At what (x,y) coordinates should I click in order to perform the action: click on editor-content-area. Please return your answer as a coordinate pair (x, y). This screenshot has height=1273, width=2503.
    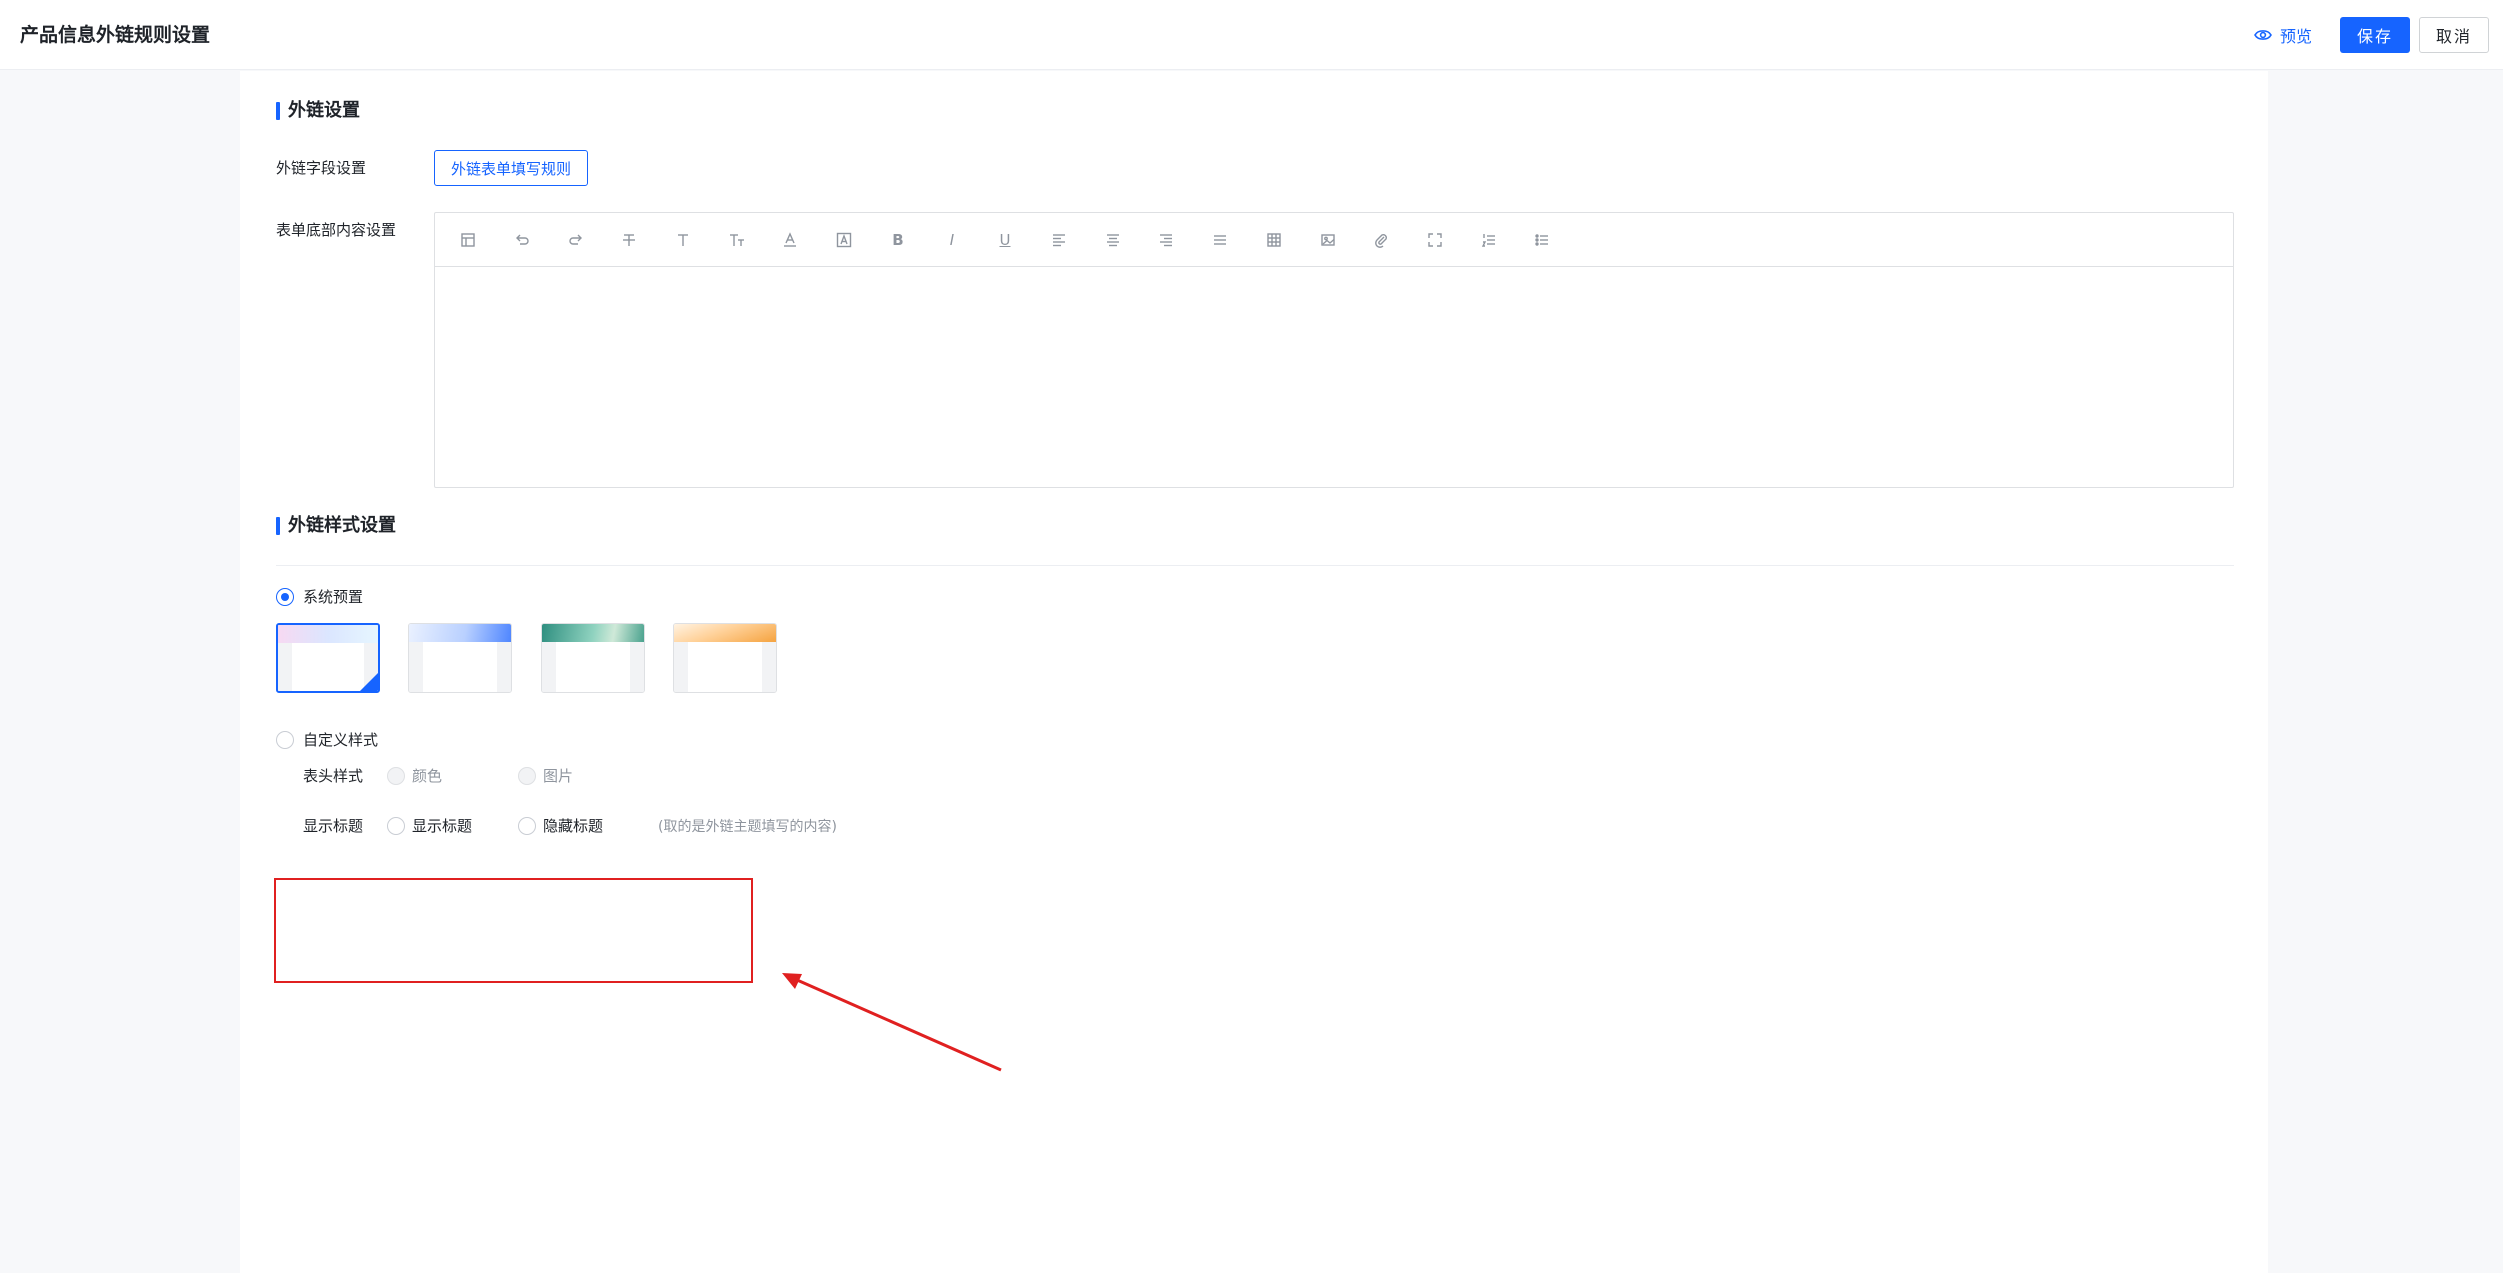
    Looking at the image, I should click on (1334, 377).